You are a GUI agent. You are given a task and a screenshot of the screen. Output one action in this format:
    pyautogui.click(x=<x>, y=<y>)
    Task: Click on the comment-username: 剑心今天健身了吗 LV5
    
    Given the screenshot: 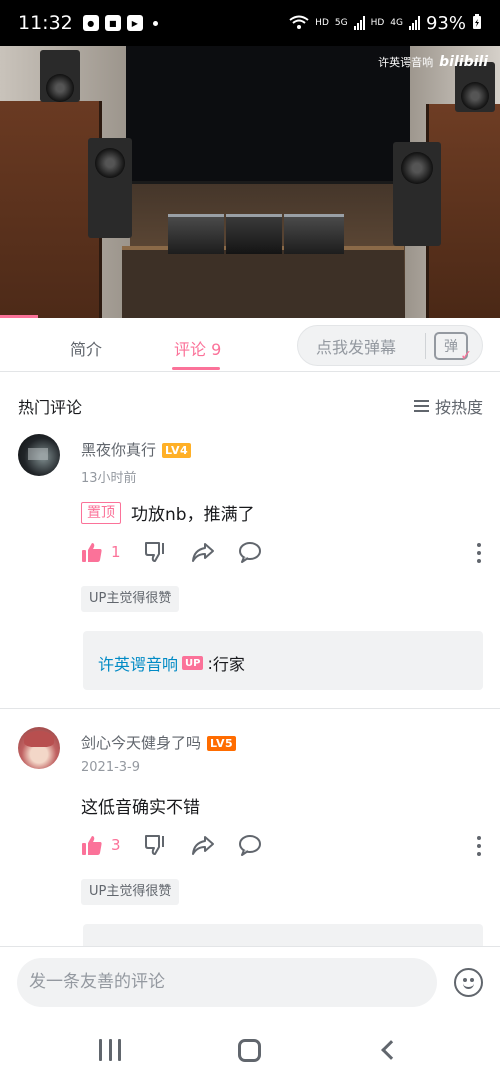 What is the action you would take?
    pyautogui.click(x=159, y=742)
    